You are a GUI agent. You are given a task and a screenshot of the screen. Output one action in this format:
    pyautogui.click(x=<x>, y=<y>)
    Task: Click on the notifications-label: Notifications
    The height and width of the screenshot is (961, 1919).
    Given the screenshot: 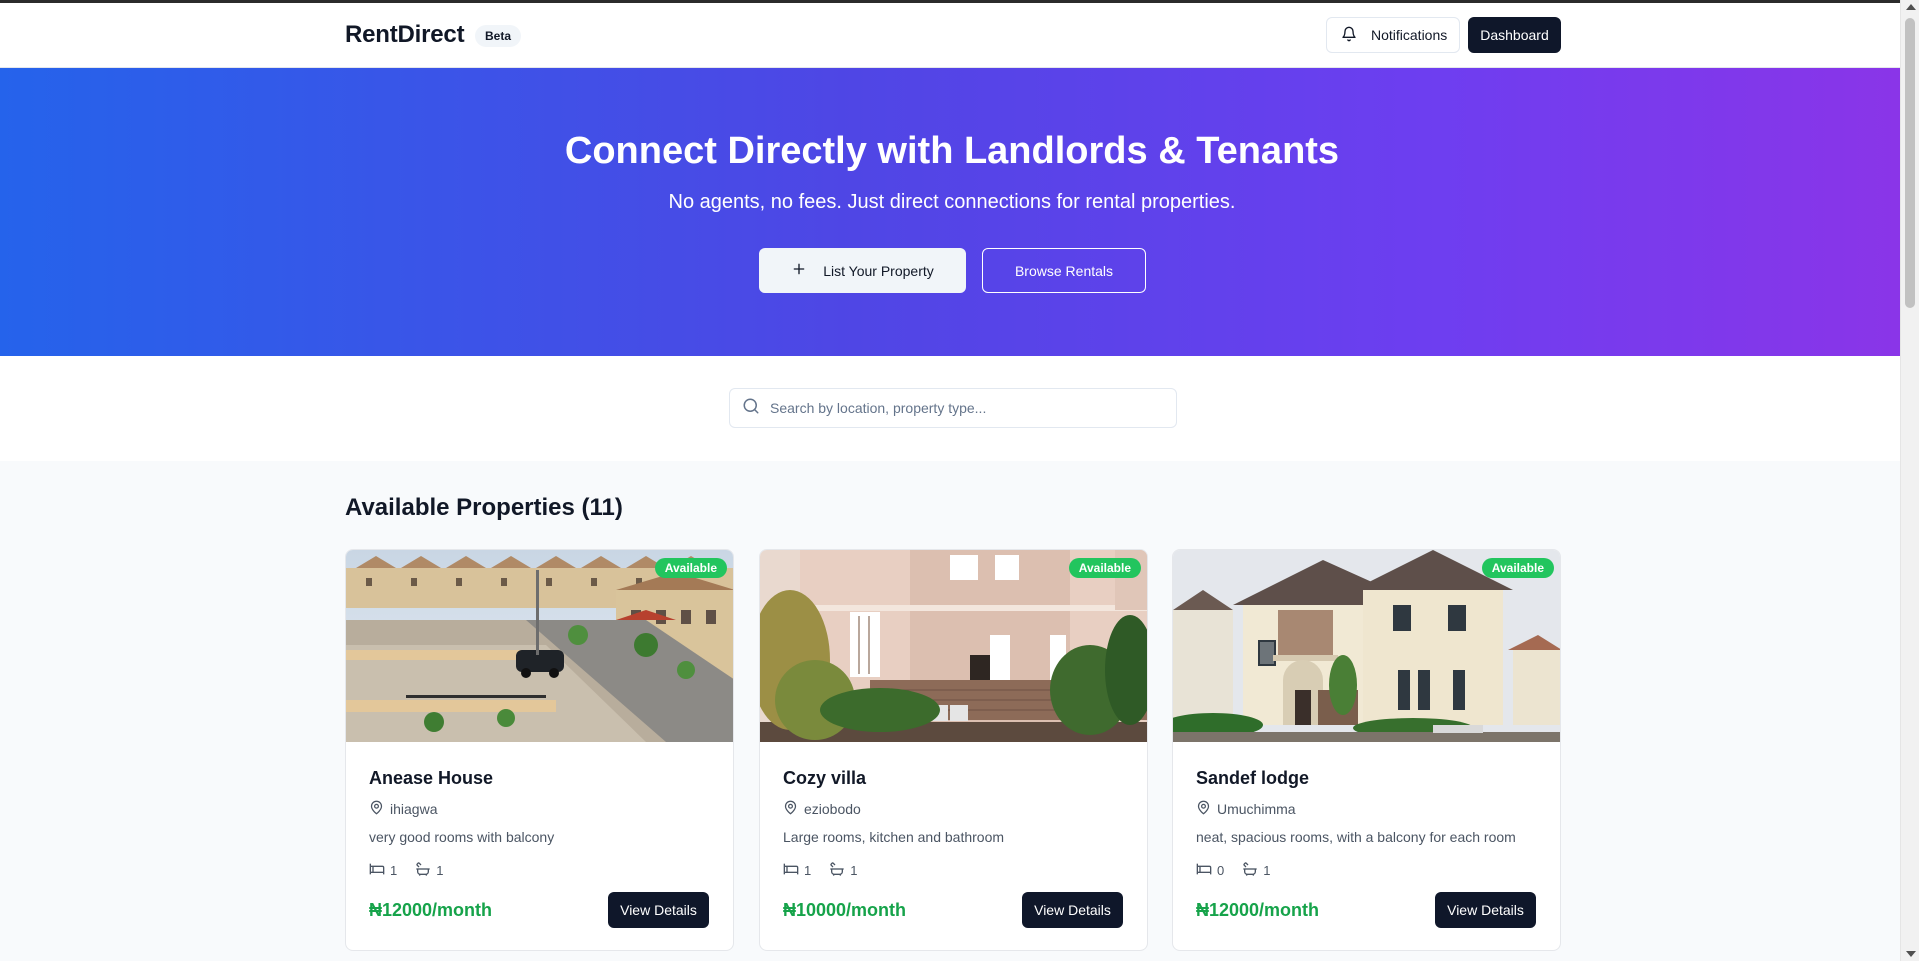 What is the action you would take?
    pyautogui.click(x=1409, y=35)
    